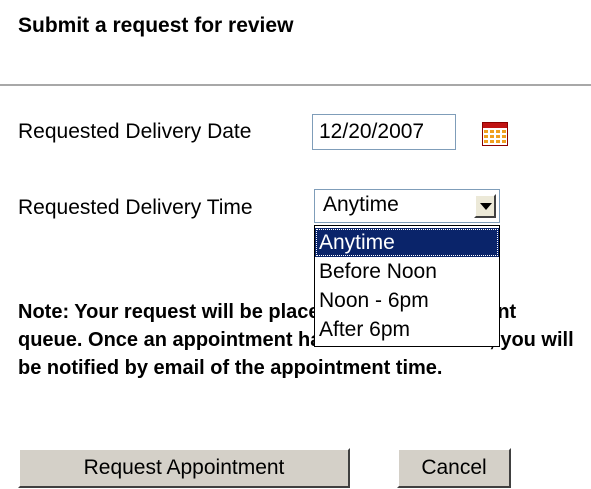  Describe the element at coordinates (295, 85) in the screenshot. I see `header-divider` at that location.